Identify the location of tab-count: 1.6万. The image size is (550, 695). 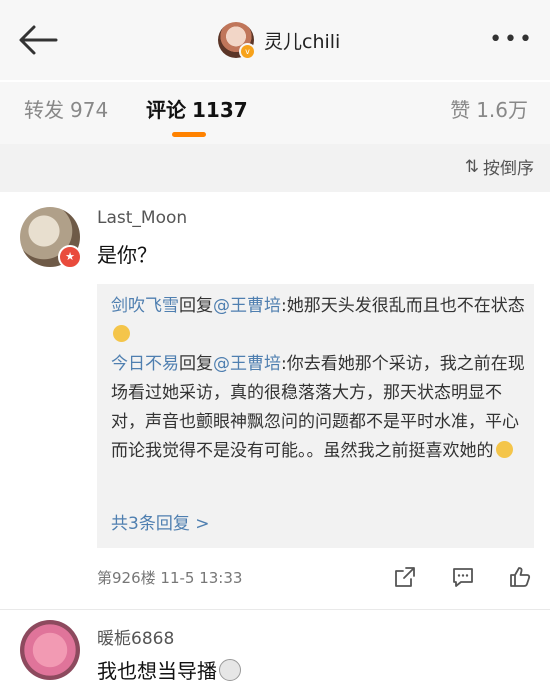
(502, 110).